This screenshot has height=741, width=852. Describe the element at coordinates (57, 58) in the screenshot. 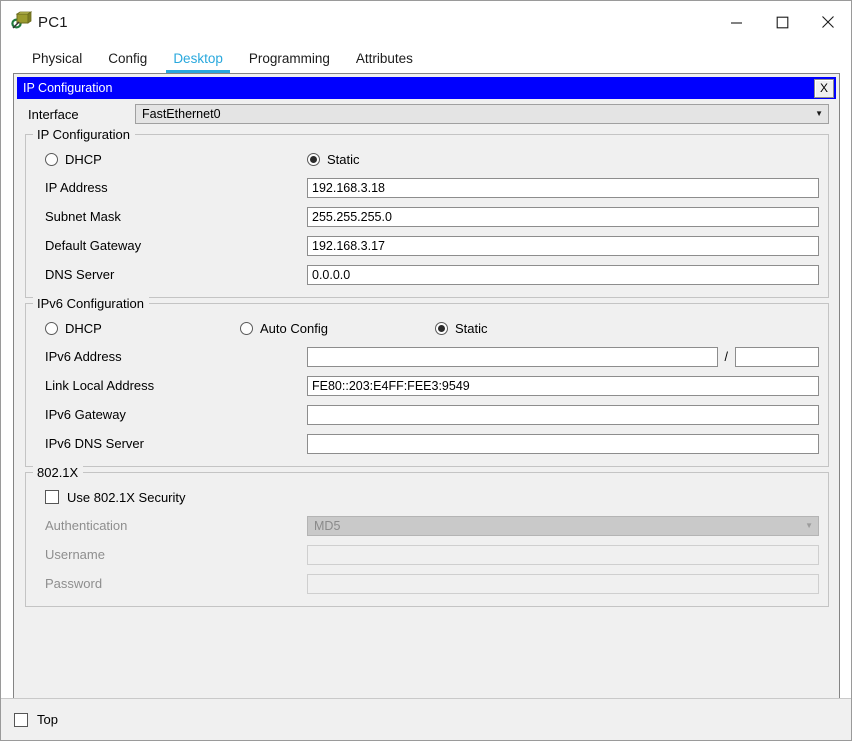

I see `tab-physical: Physical` at that location.